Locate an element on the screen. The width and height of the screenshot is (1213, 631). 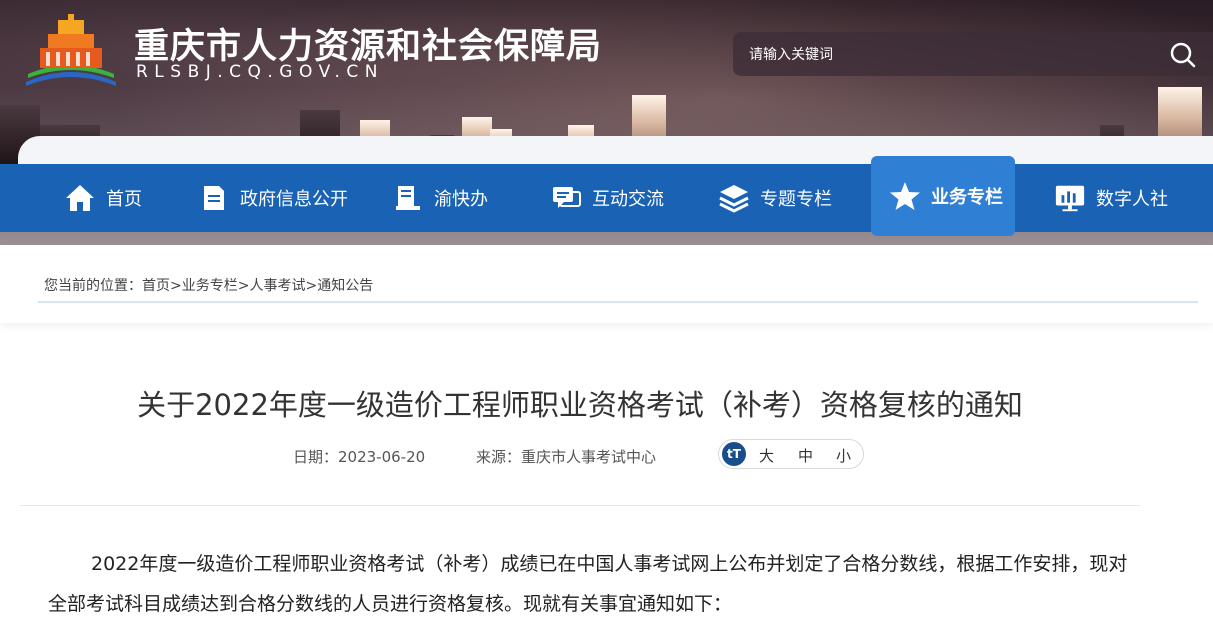
search-bar is located at coordinates (973, 54).